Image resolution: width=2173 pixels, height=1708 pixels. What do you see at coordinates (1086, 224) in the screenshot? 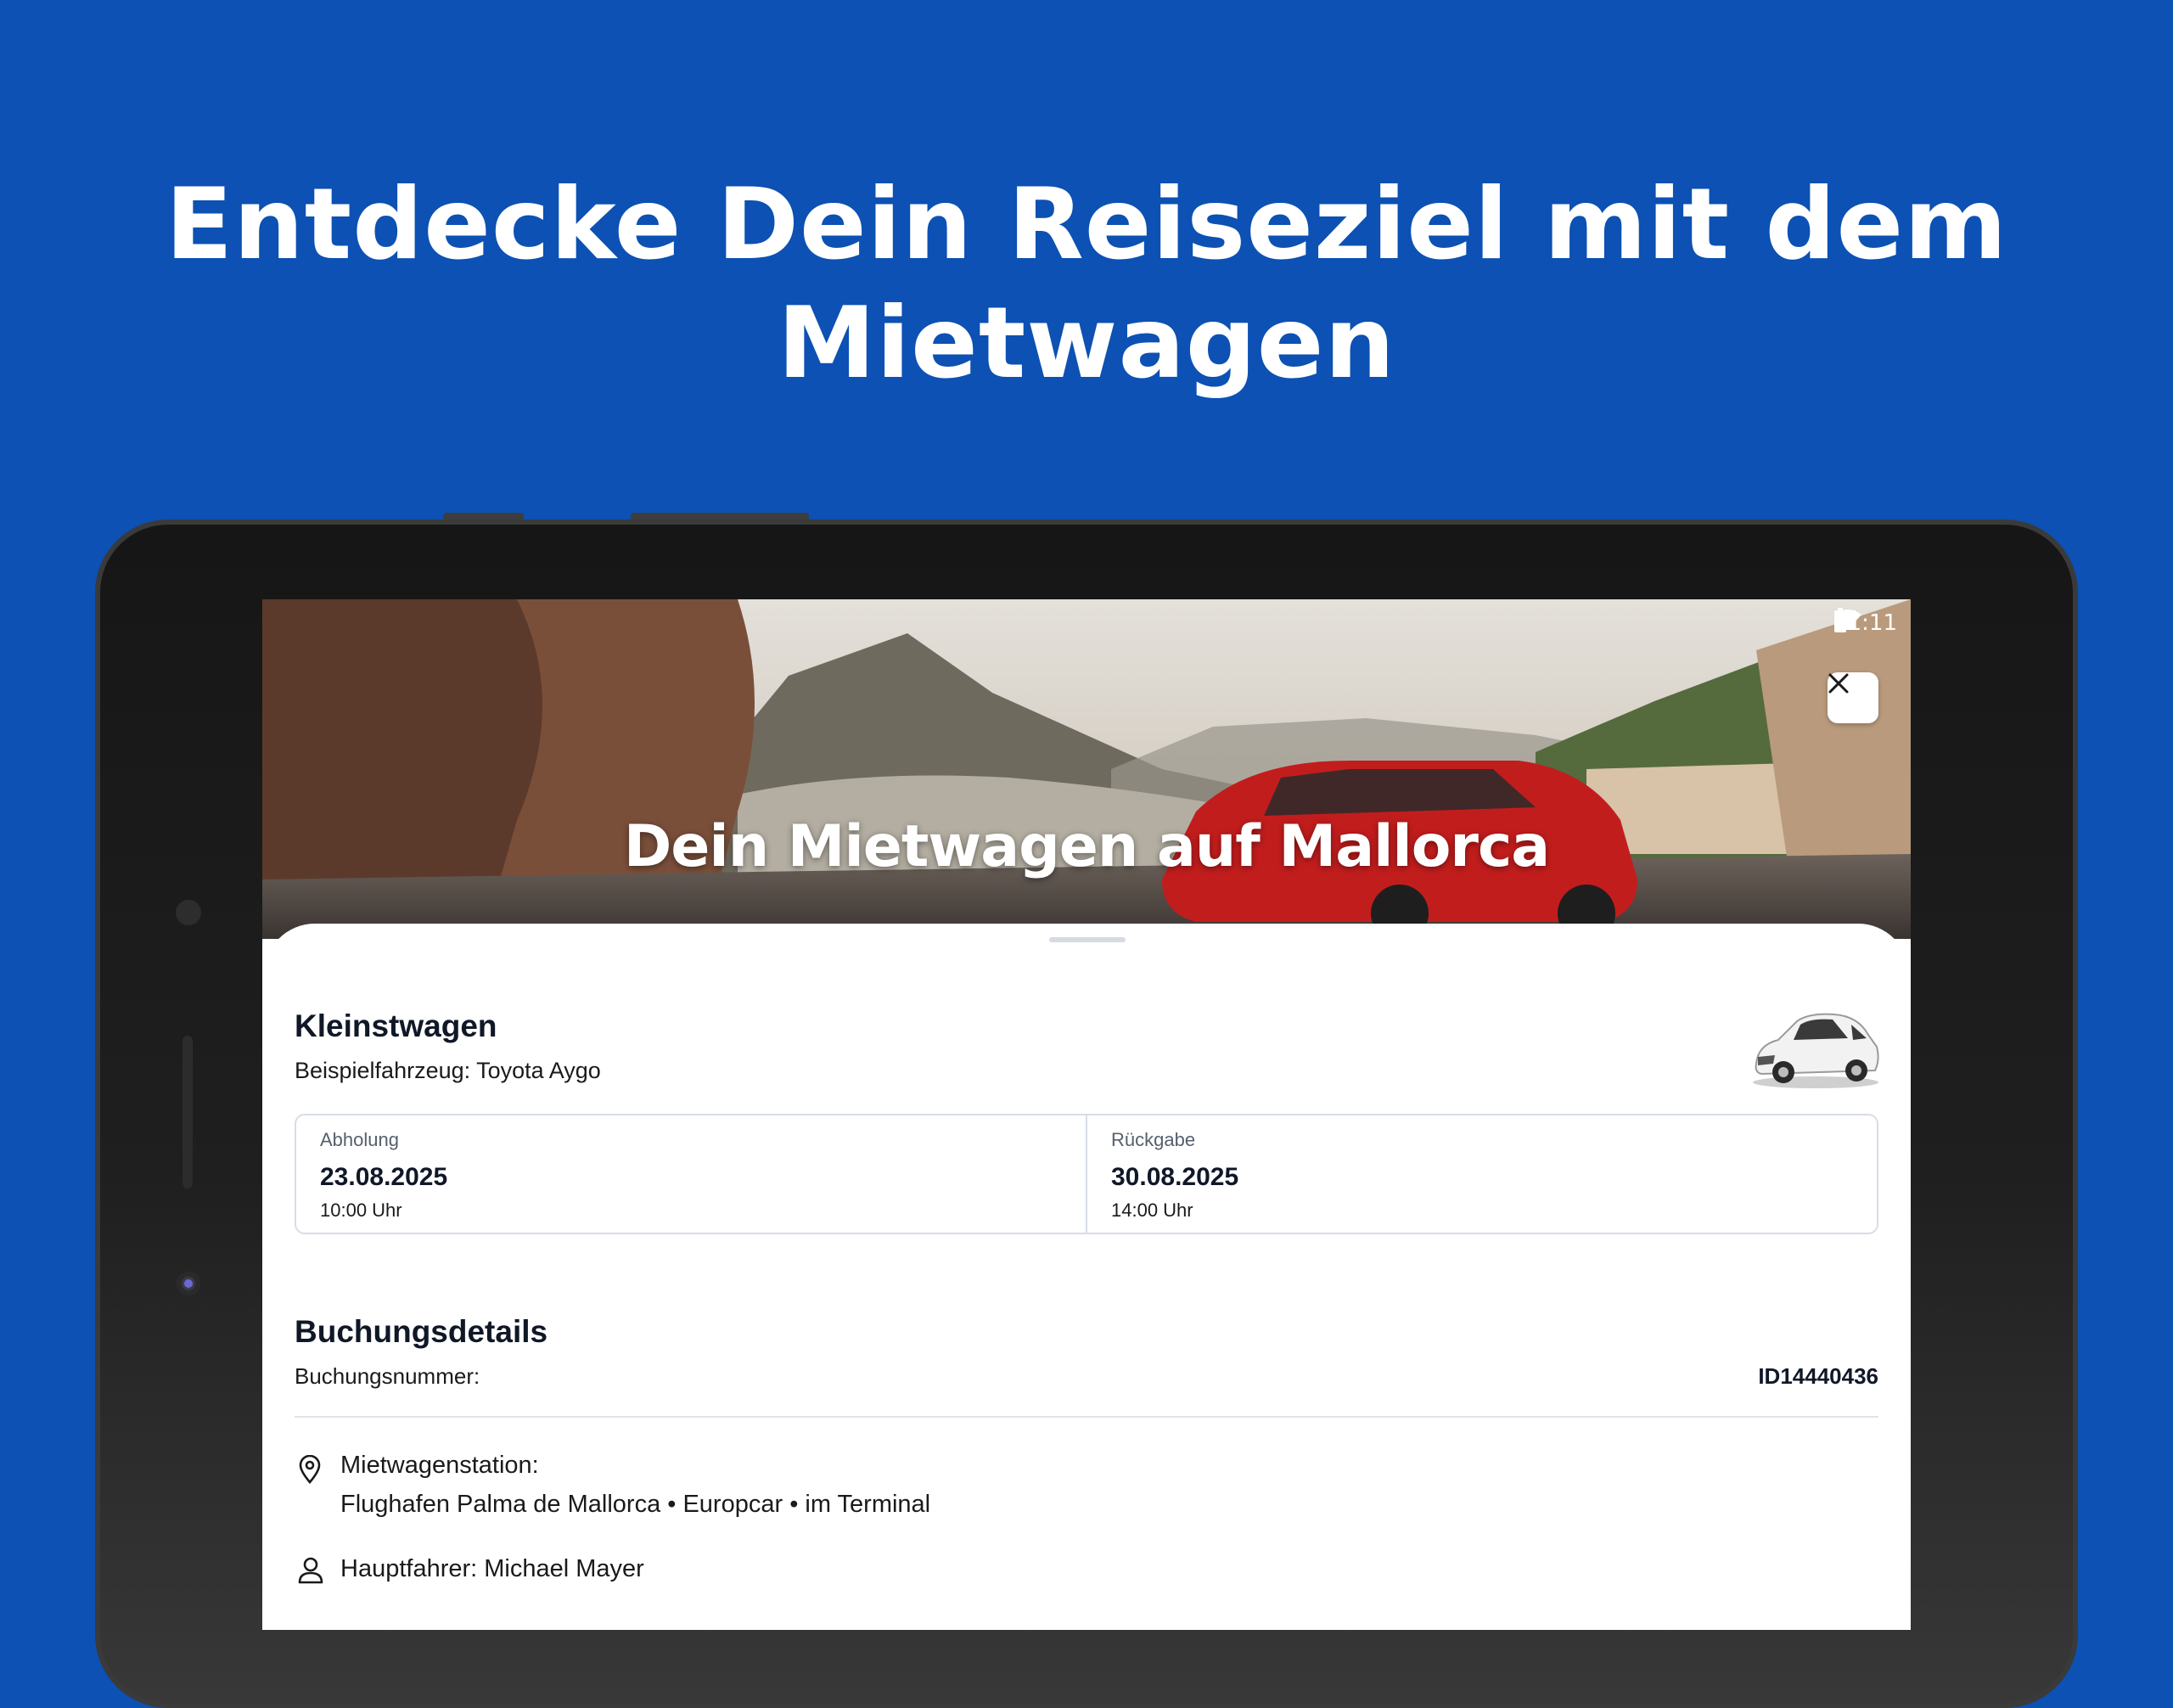
I see `promo-headline-line1: Entdecke Dein Reiseziel mit dem` at bounding box center [1086, 224].